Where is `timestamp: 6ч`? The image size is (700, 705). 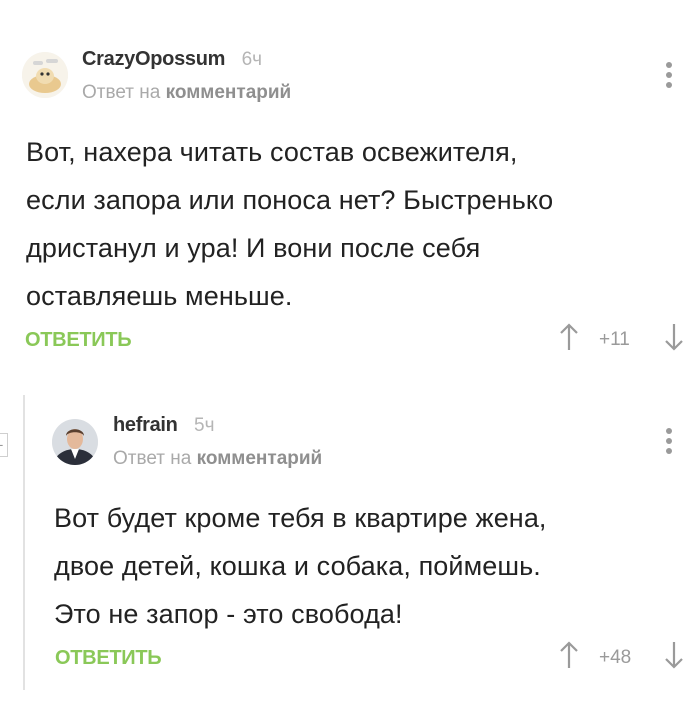
timestamp: 6ч is located at coordinates (252, 59).